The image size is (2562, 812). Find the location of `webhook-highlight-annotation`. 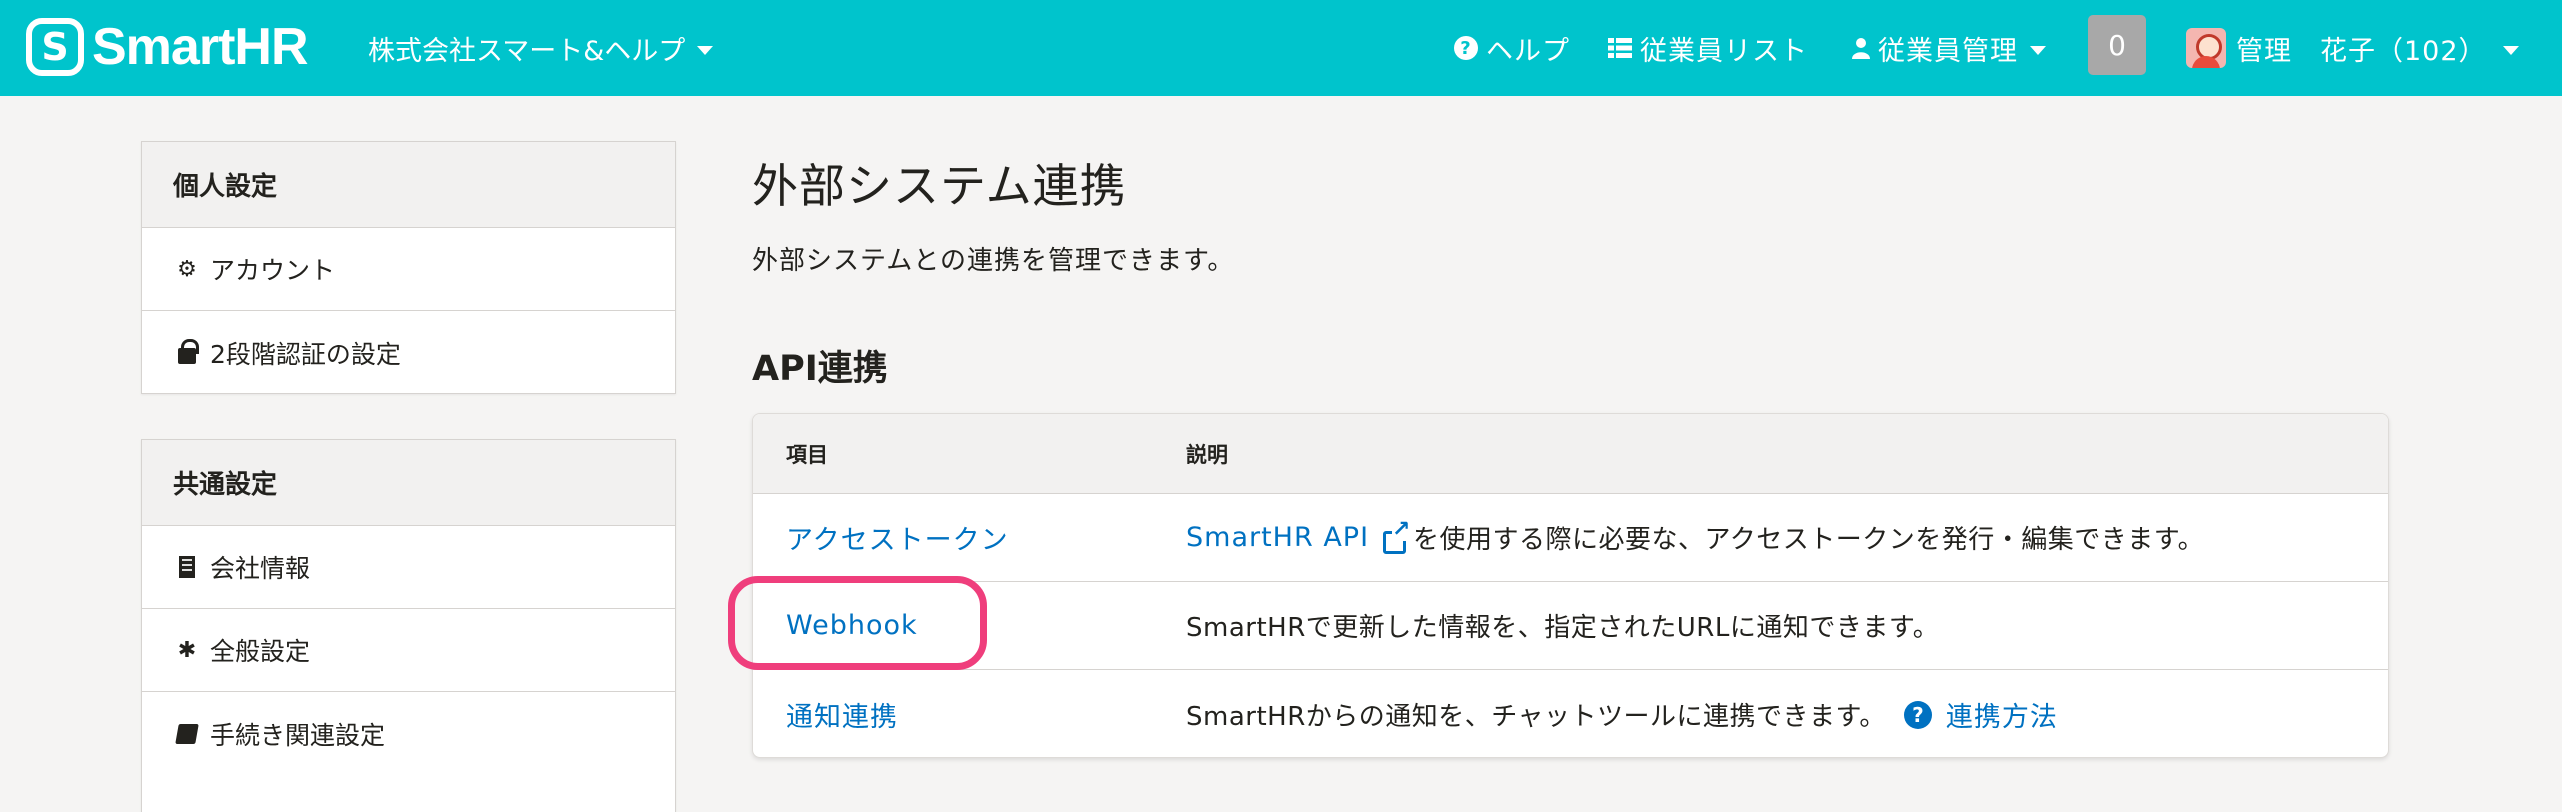

webhook-highlight-annotation is located at coordinates (857, 623).